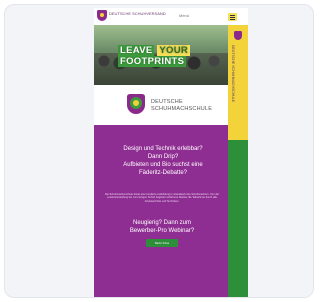 The width and height of the screenshot is (320, 302). Describe the element at coordinates (184, 16) in the screenshot. I see `menu-label: Menü` at that location.